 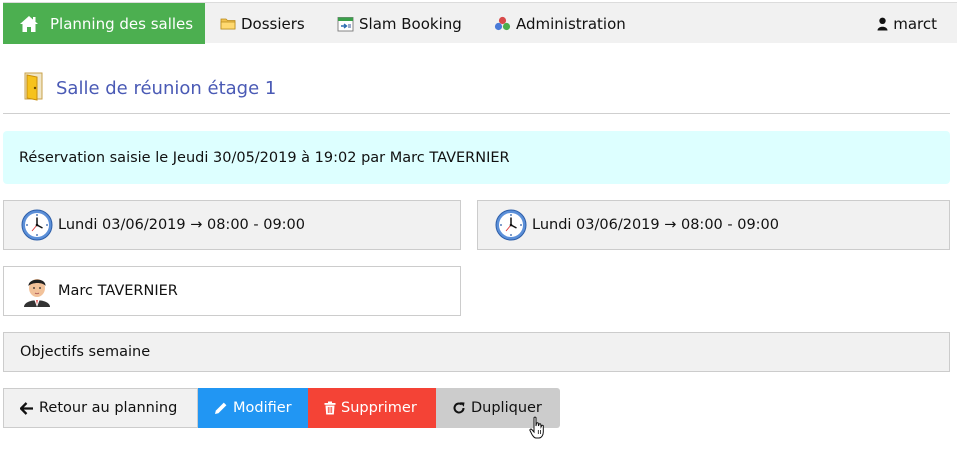 I want to click on booking-start-text: Lundi 03/06/2019 → 08:00 - 09:00, so click(x=182, y=225).